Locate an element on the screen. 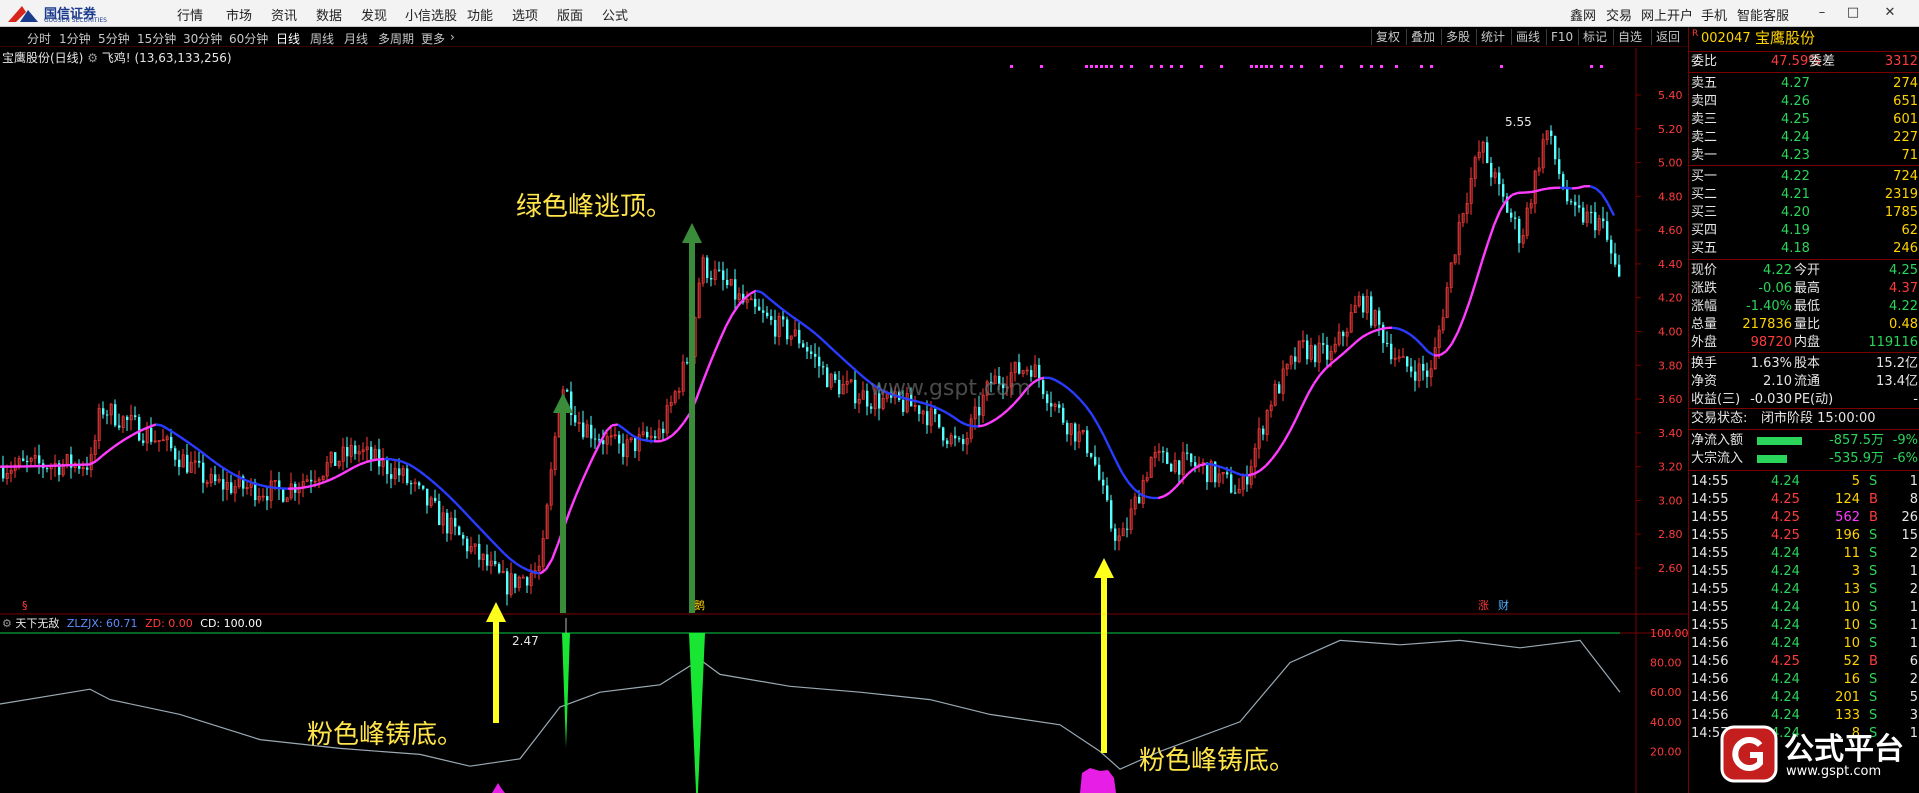 The image size is (1919, 793). menu-gongshi: 公式 is located at coordinates (615, 14).